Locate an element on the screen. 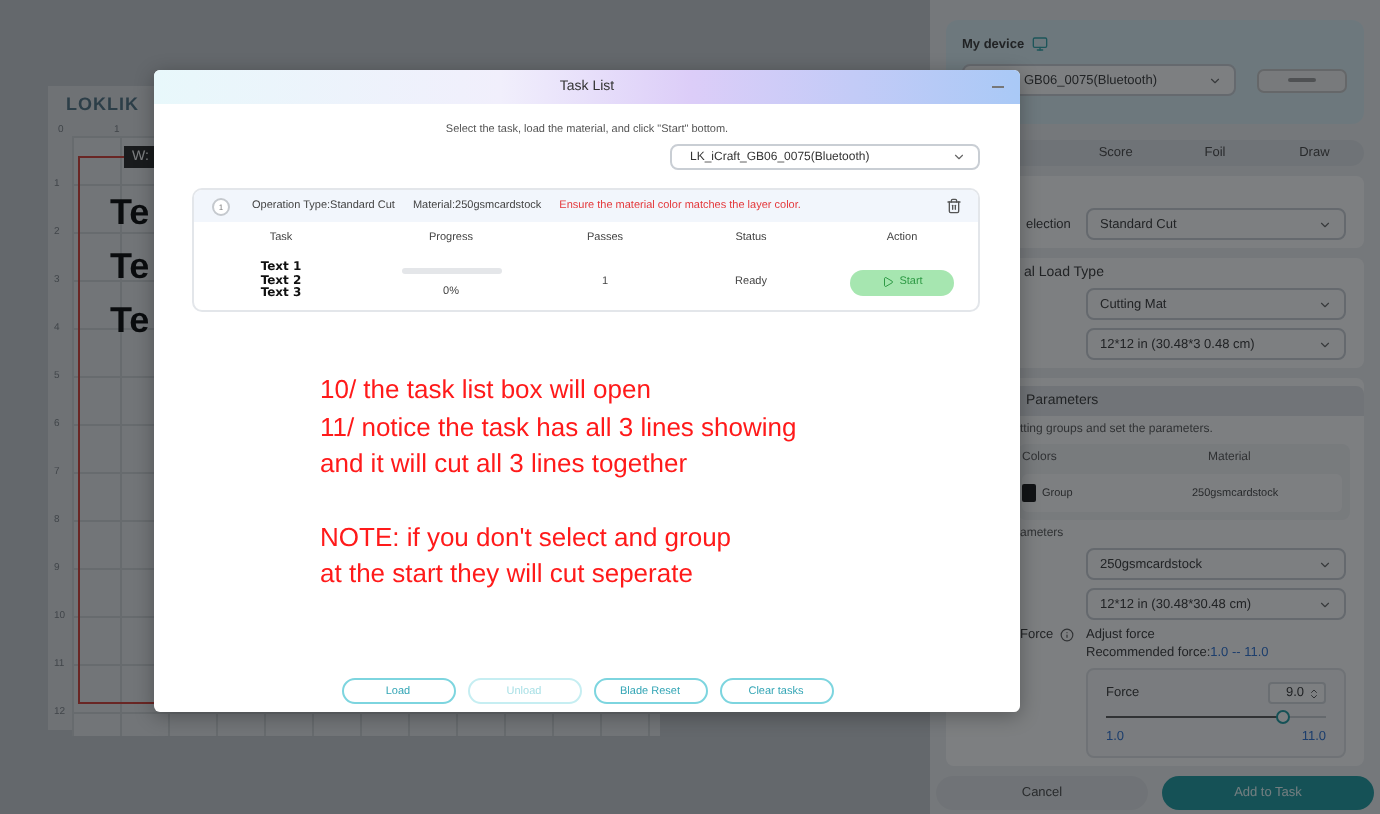 The height and width of the screenshot is (814, 1380). info-icon is located at coordinates (1066, 635).